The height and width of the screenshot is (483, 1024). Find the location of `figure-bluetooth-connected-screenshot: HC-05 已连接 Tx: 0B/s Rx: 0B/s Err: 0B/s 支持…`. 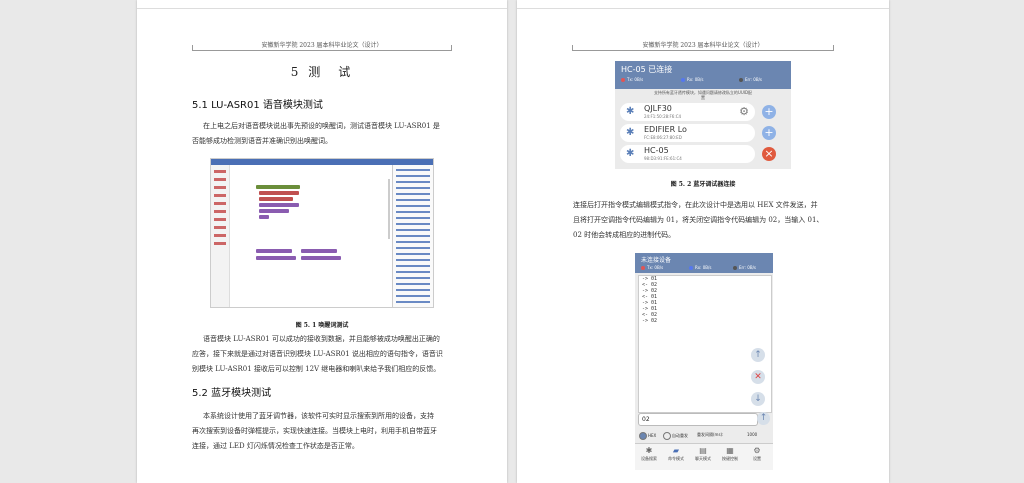

figure-bluetooth-connected-screenshot: HC-05 已连接 Tx: 0B/s Rx: 0B/s Err: 0B/s 支持… is located at coordinates (703, 115).